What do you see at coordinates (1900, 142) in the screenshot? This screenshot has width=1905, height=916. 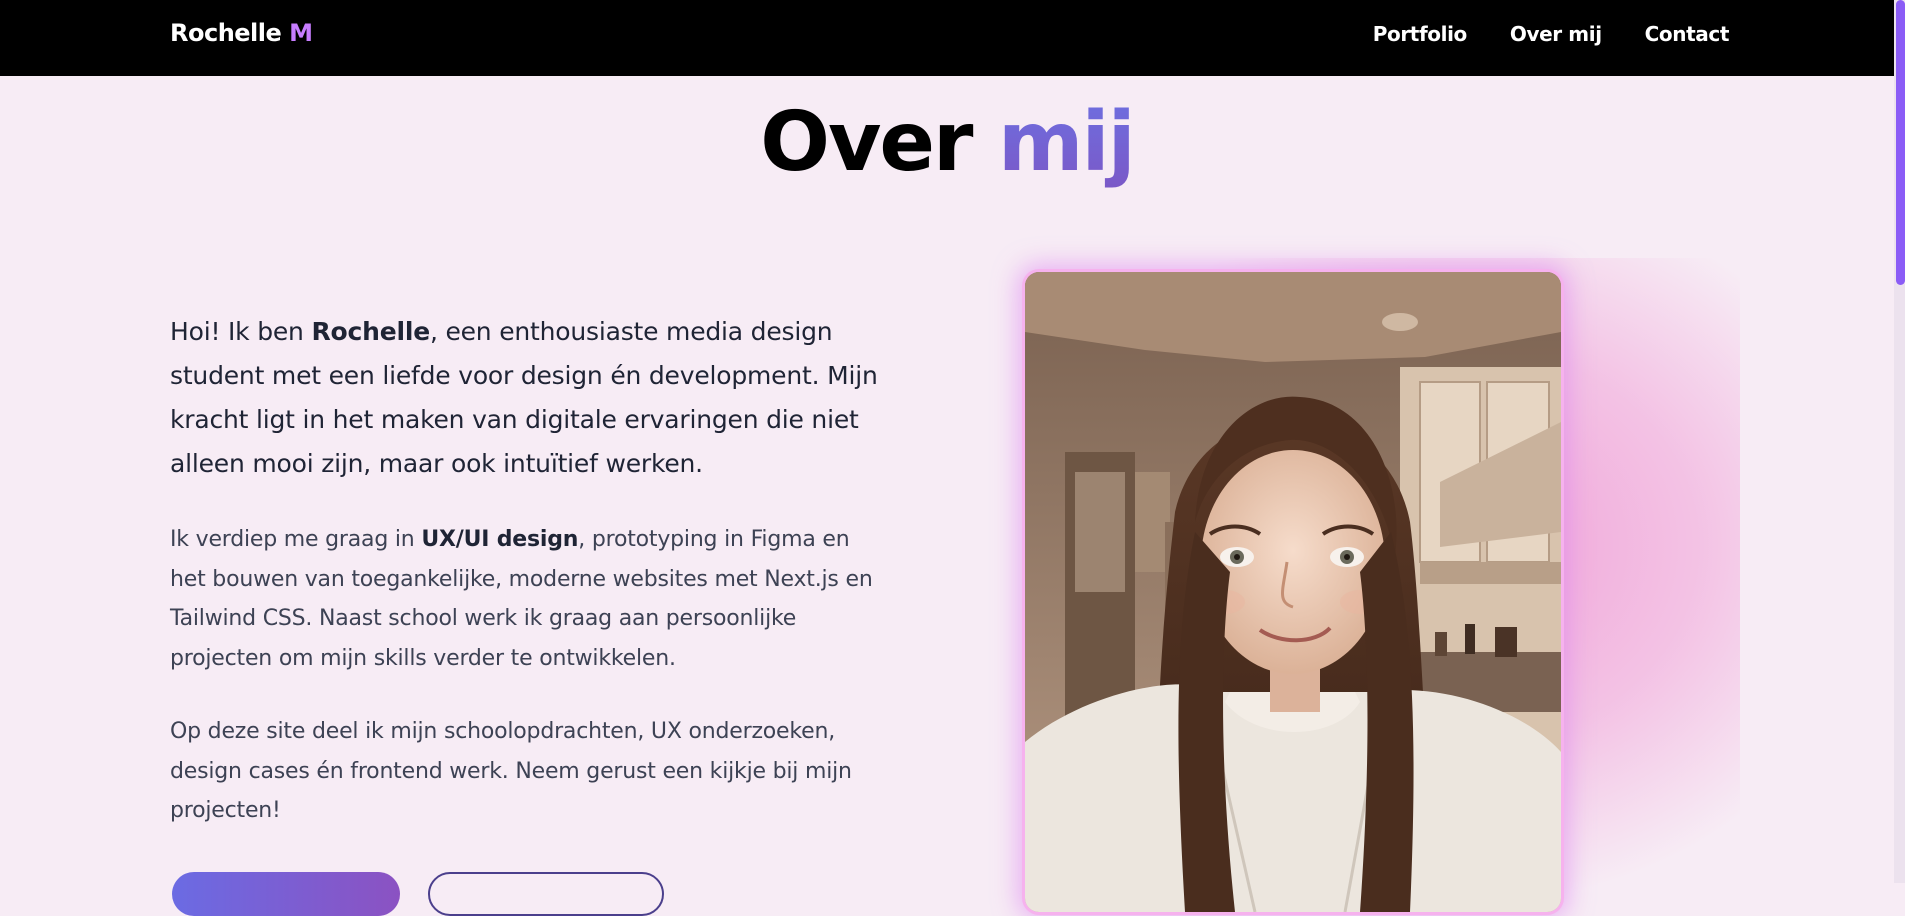 I see `scrollbar-thumb` at bounding box center [1900, 142].